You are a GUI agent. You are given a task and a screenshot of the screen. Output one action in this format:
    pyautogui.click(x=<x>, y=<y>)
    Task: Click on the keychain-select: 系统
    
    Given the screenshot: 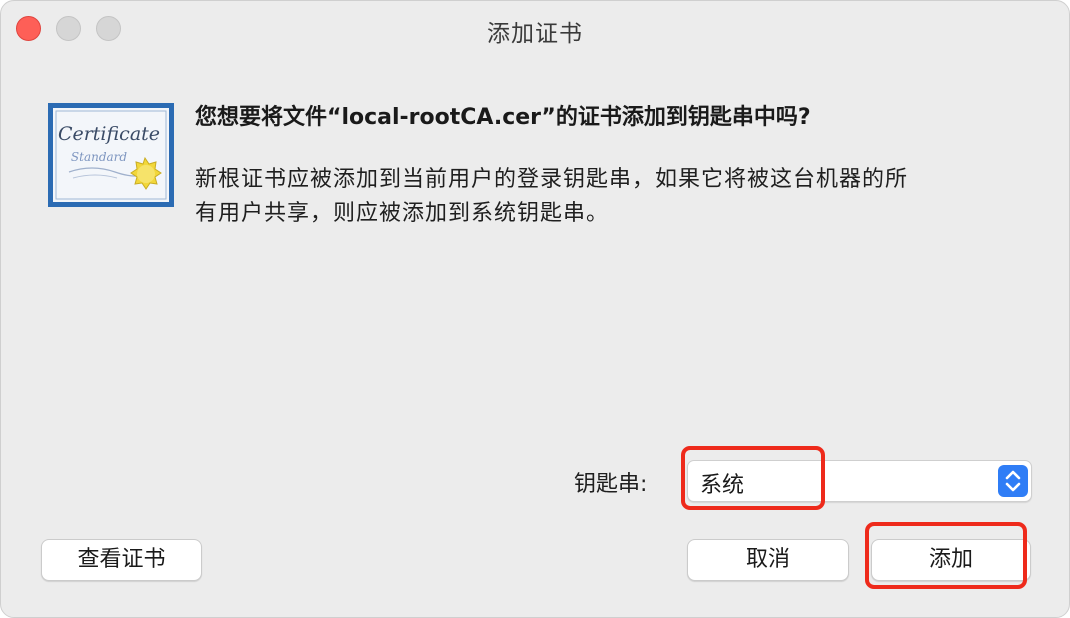 What is the action you would take?
    pyautogui.click(x=859, y=481)
    